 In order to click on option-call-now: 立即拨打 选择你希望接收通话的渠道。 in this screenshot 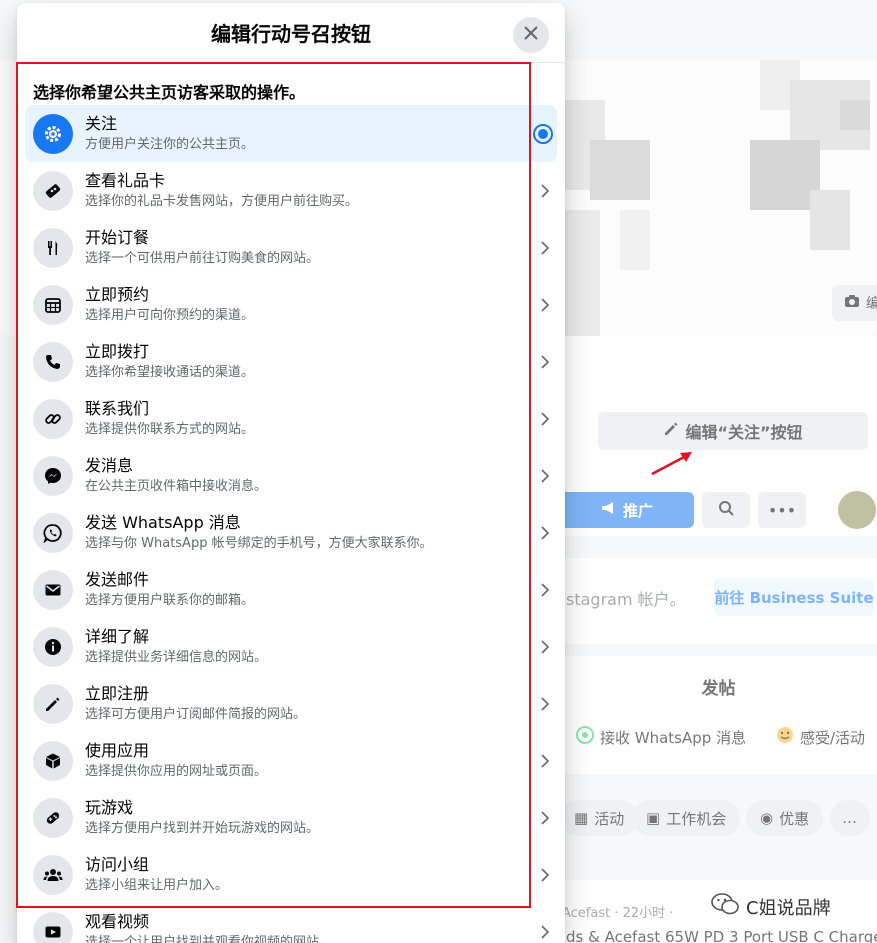, I will do `click(291, 361)`.